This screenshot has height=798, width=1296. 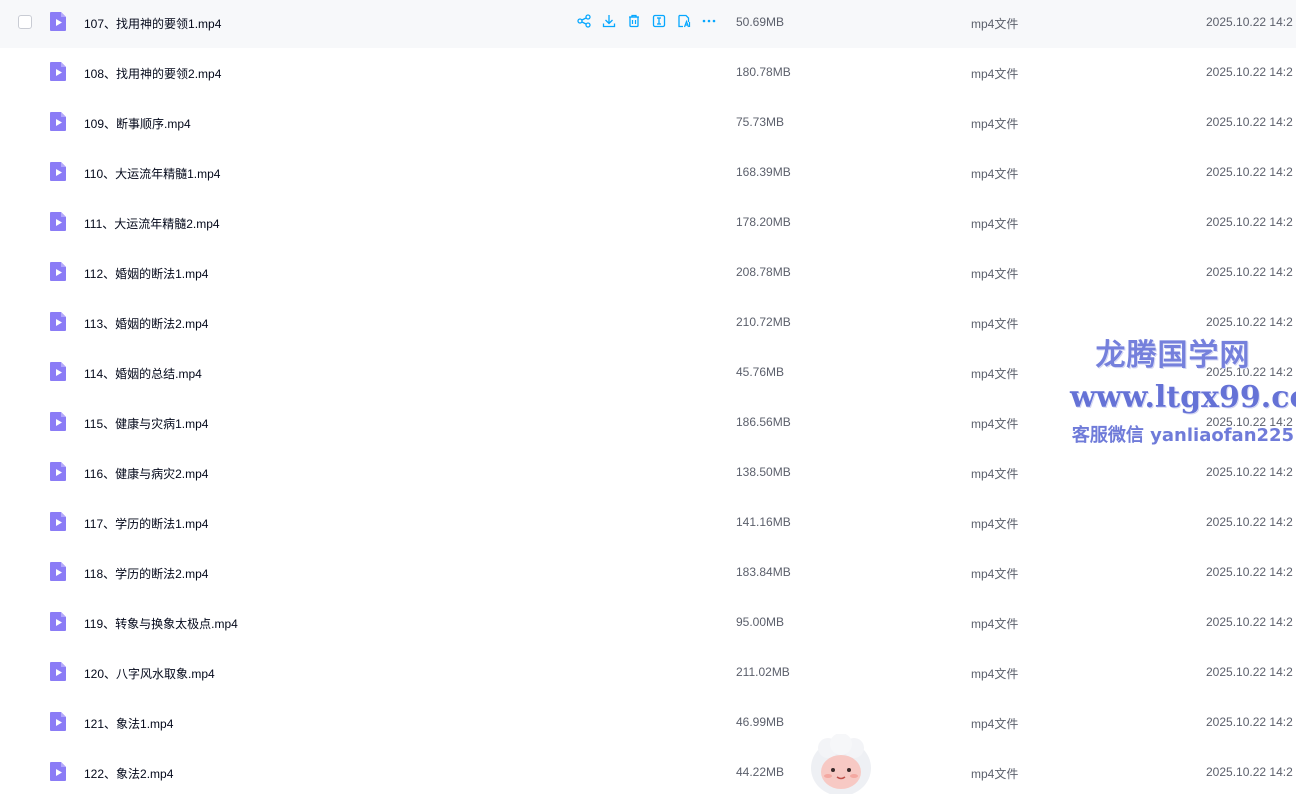 I want to click on file-size: 183.84MB, so click(x=763, y=572).